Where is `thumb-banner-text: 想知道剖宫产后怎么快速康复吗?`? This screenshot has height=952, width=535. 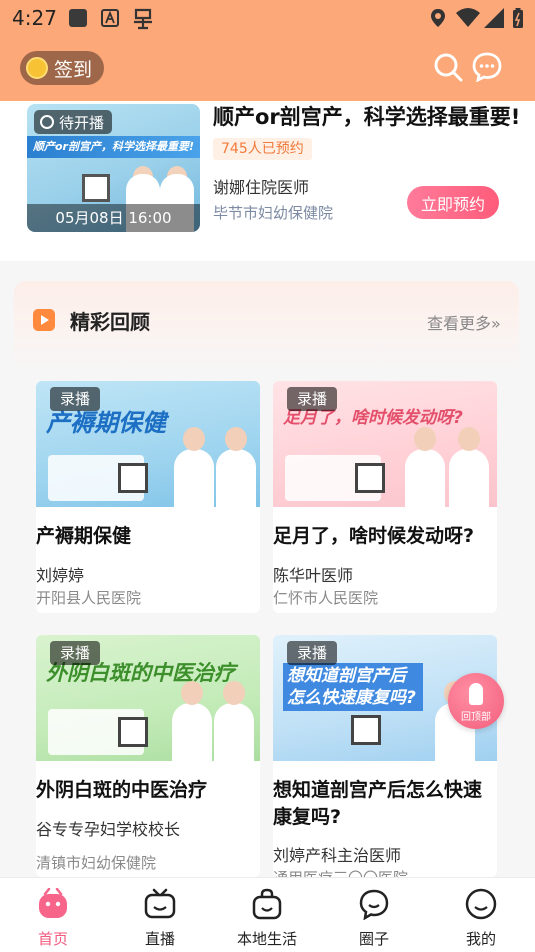
thumb-banner-text: 想知道剖宫产后怎么快速康复吗? is located at coordinates (353, 687).